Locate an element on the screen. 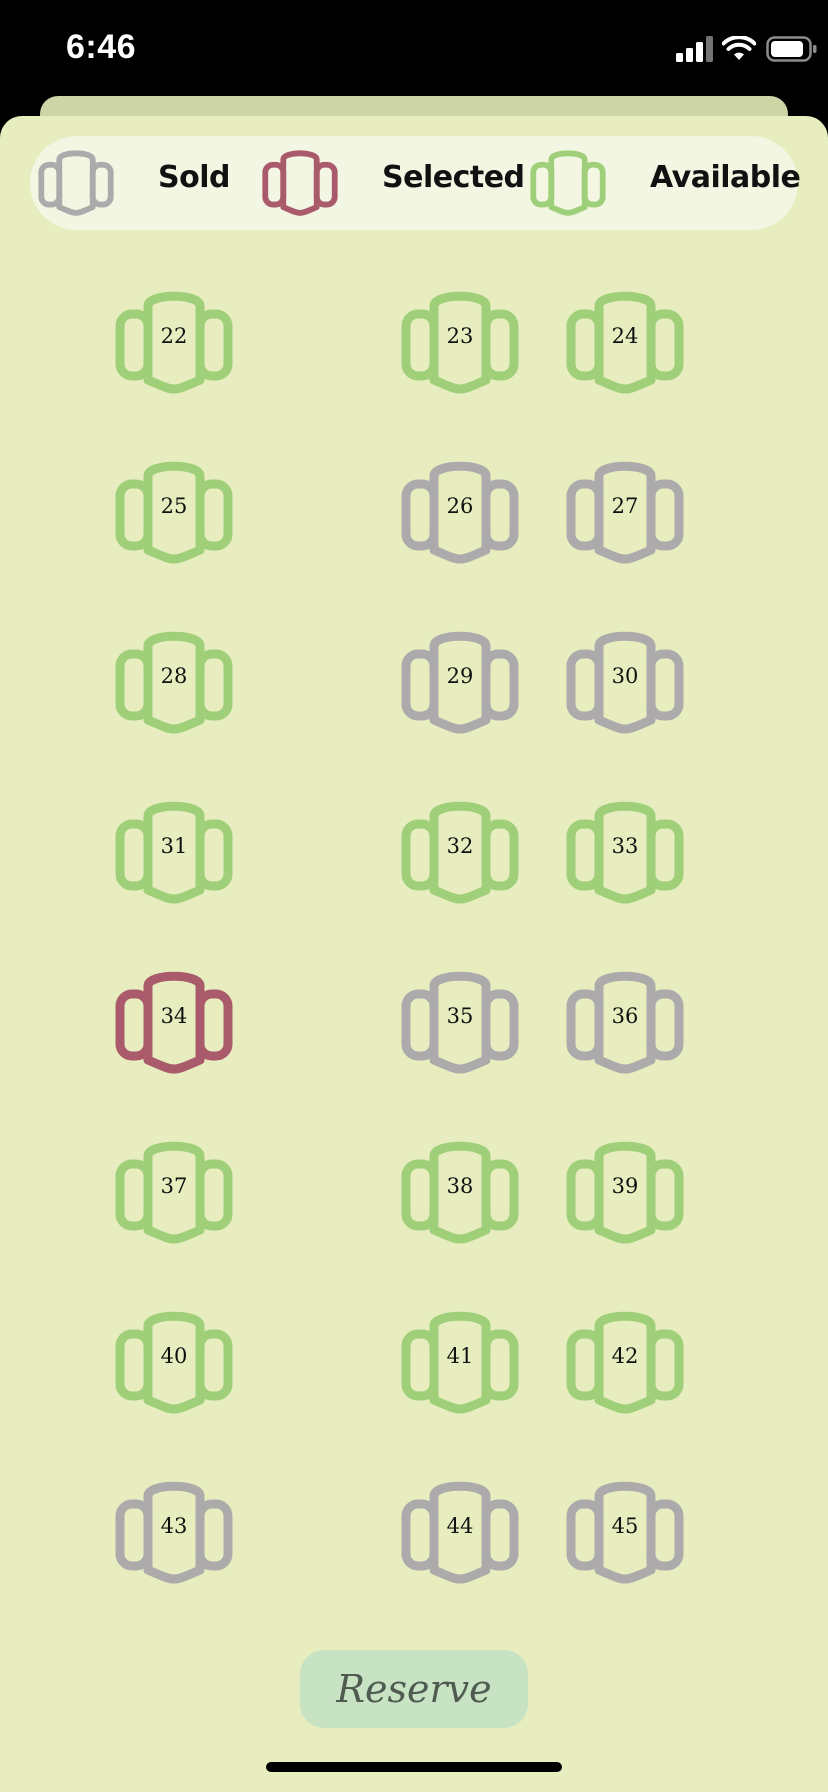  wifi-icon is located at coordinates (739, 48).